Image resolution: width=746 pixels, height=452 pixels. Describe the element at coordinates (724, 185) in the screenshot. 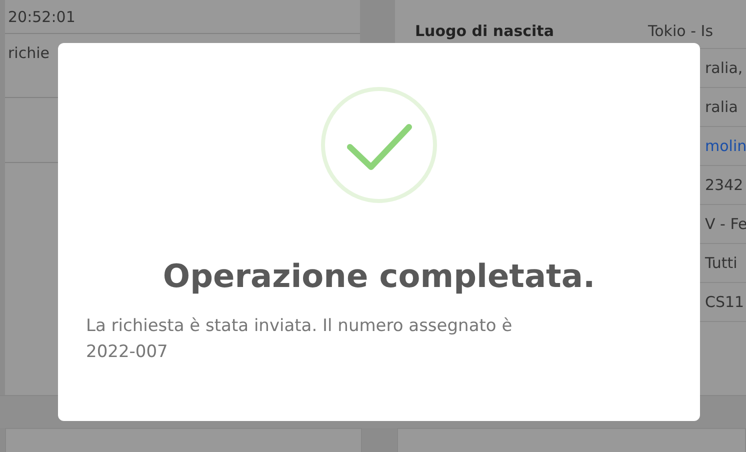

I see `field-value: 2342` at that location.